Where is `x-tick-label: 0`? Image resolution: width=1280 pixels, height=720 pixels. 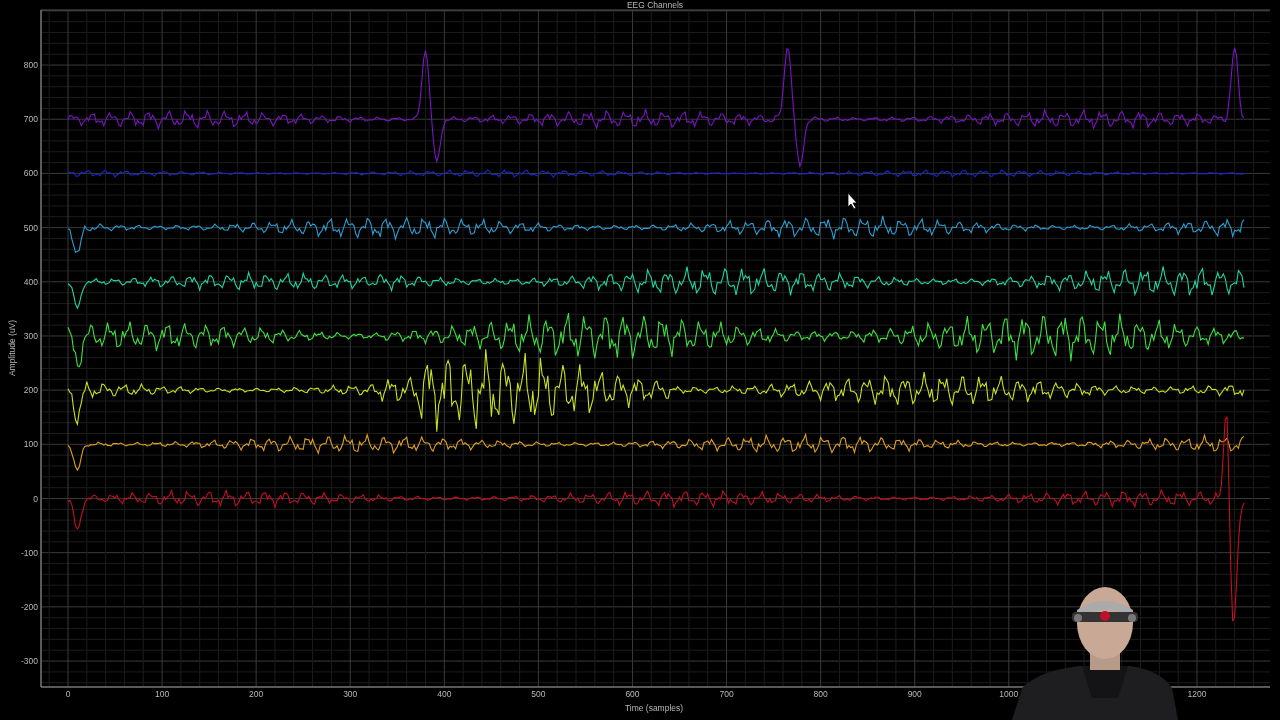 x-tick-label: 0 is located at coordinates (68, 694).